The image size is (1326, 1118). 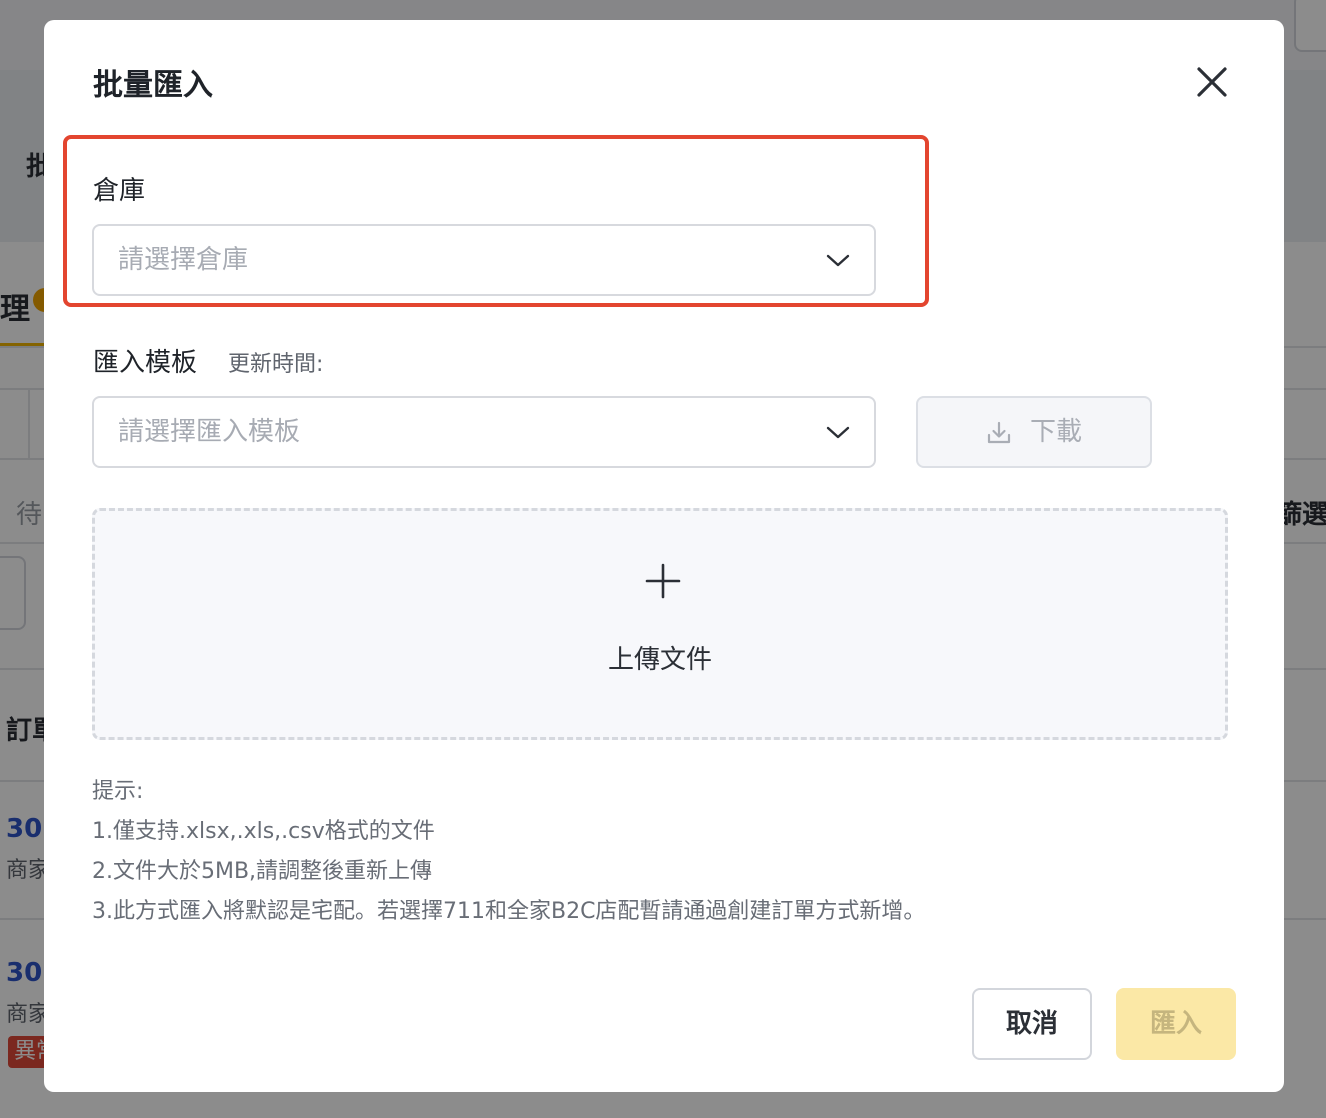 I want to click on import-button: 匯入, so click(x=1176, y=1024).